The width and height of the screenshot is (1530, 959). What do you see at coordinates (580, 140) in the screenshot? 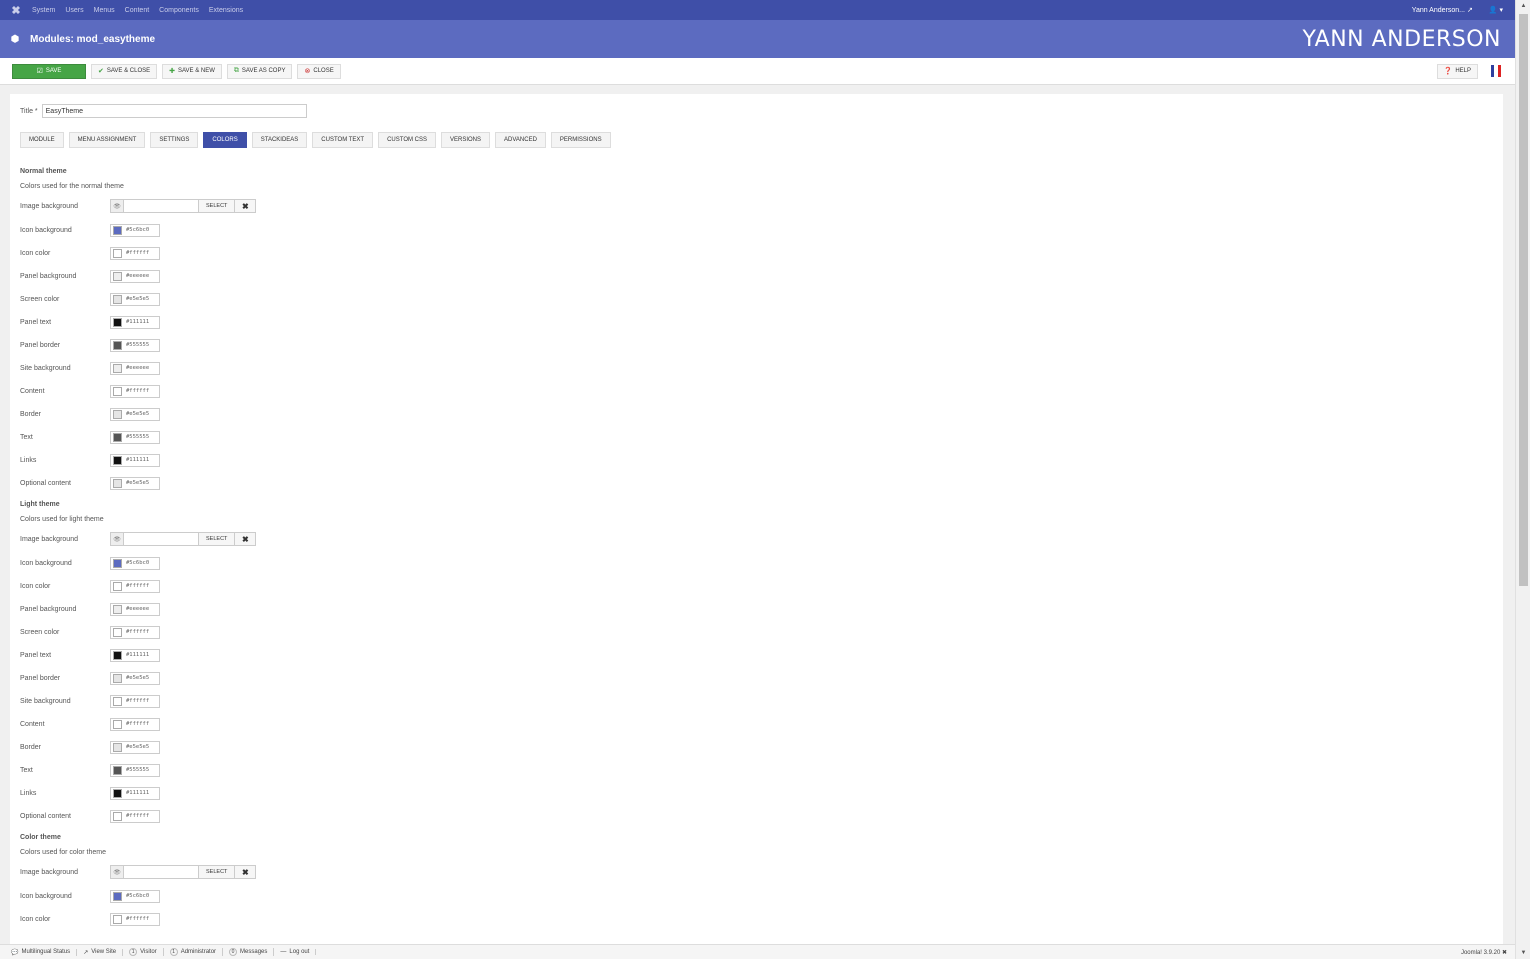
I see `tab-permissions: Permissions` at bounding box center [580, 140].